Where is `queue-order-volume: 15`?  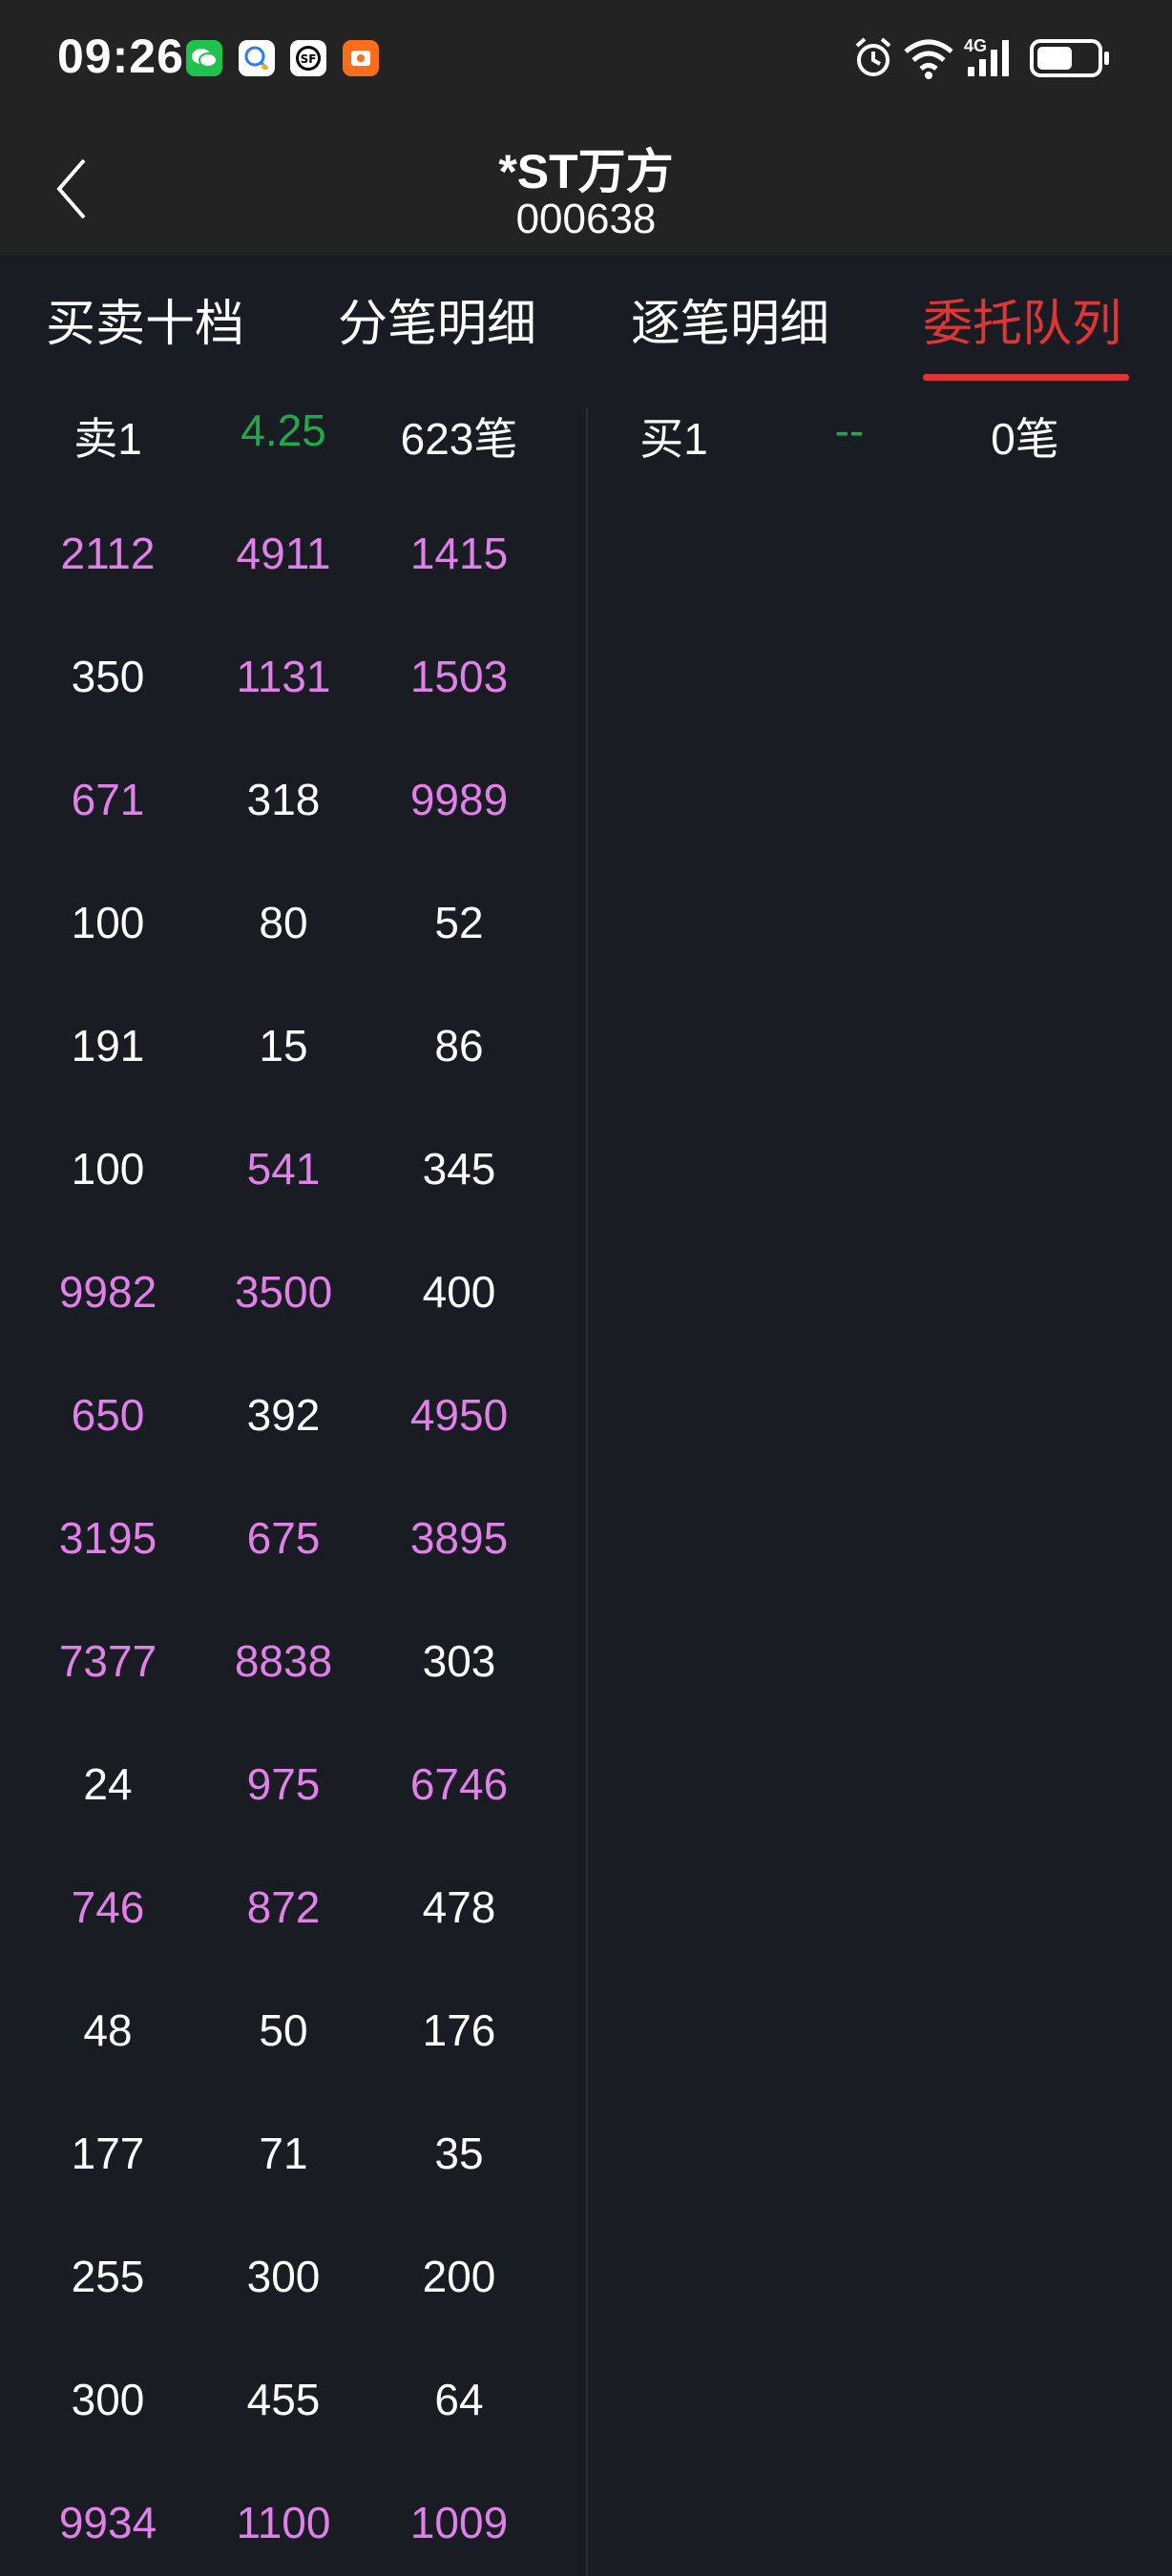
queue-order-volume: 15 is located at coordinates (283, 1045).